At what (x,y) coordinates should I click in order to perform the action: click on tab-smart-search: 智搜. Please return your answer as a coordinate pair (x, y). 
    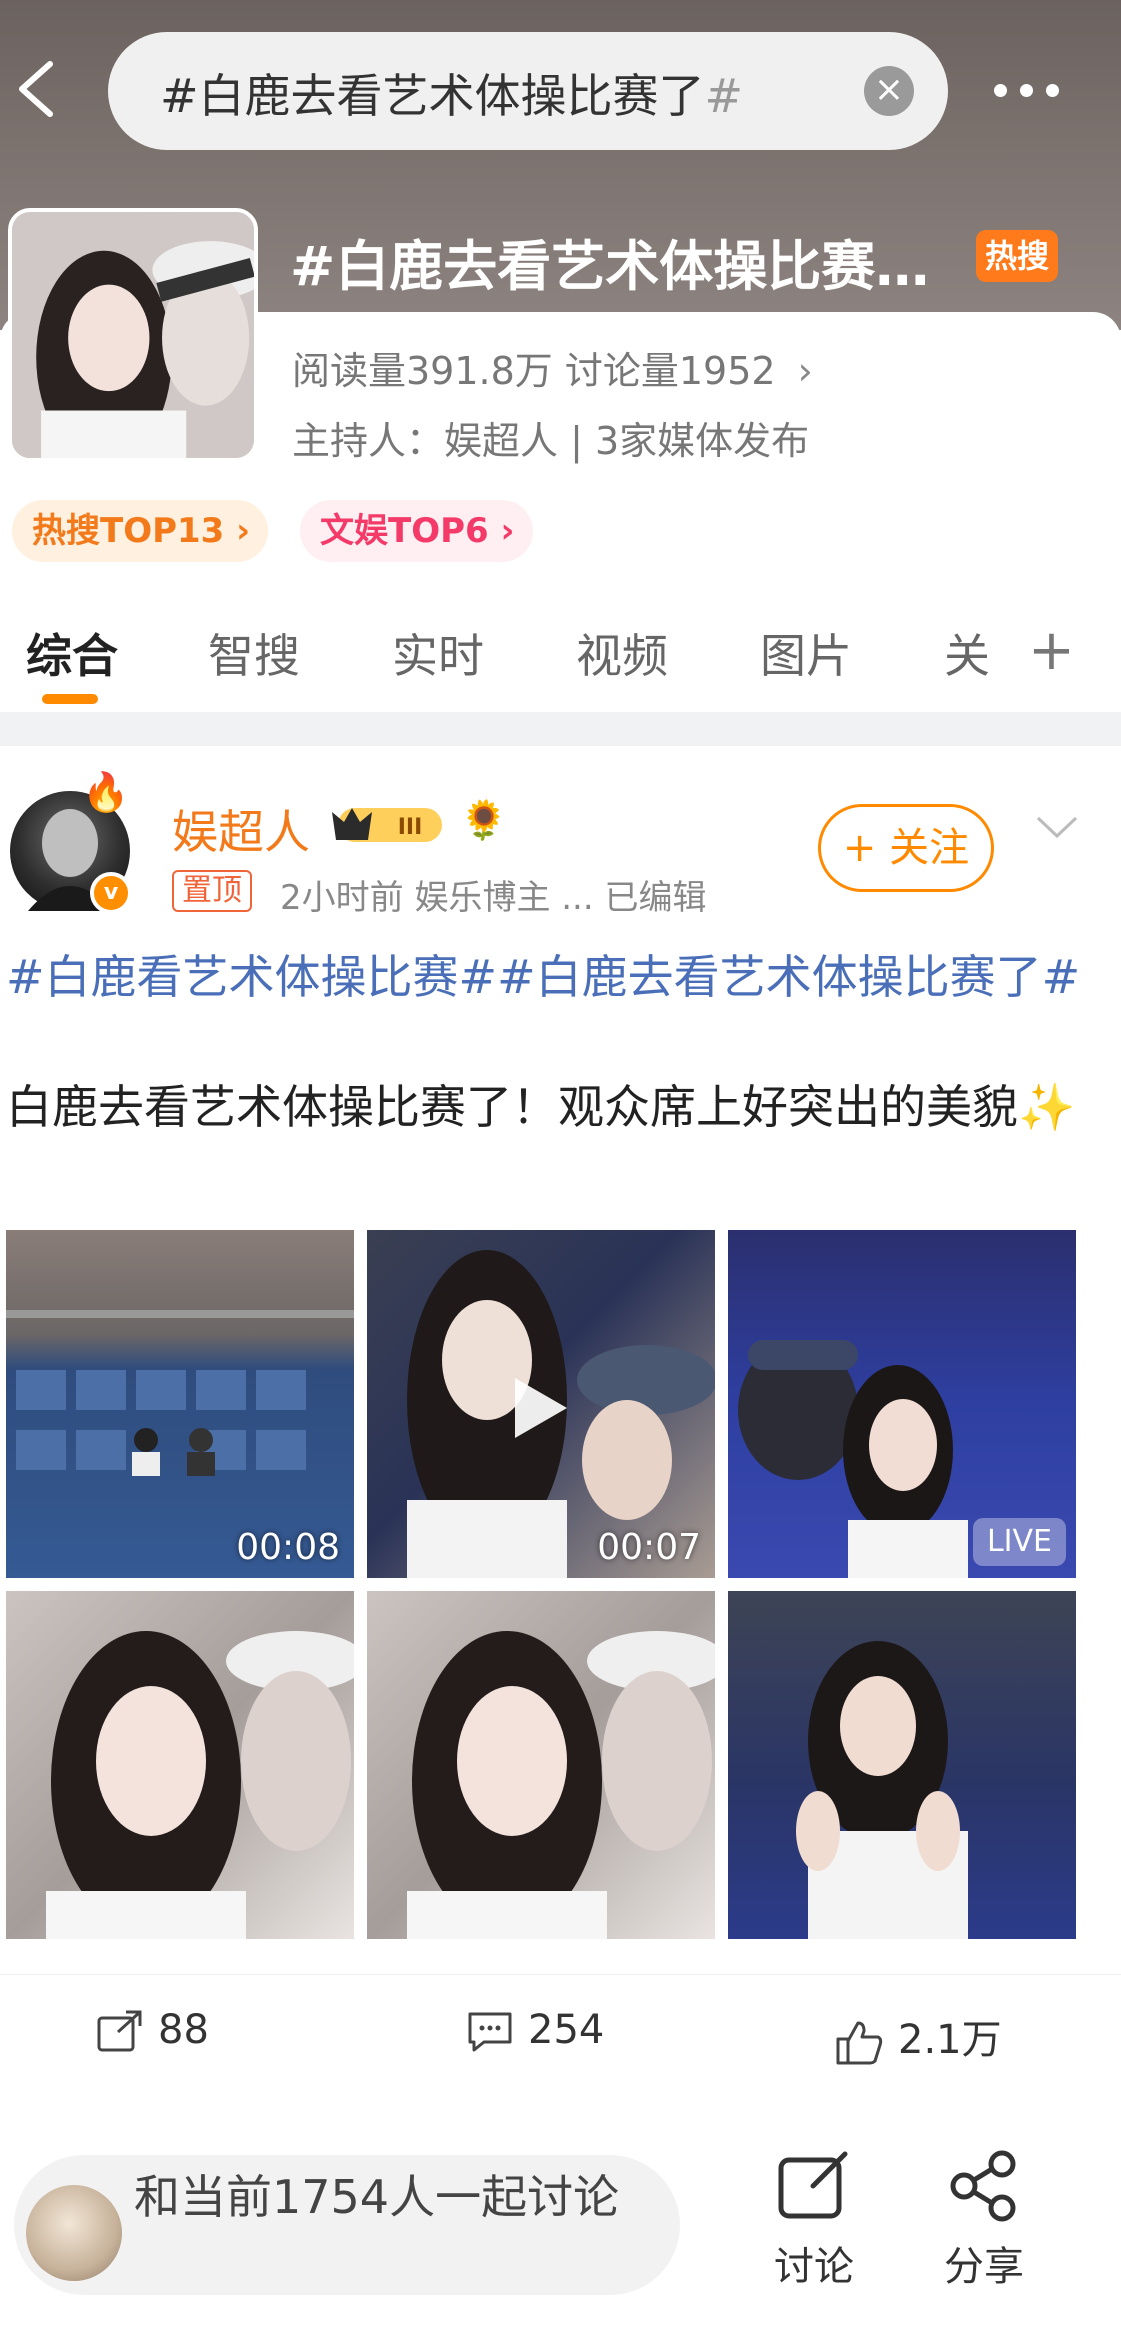
    Looking at the image, I should click on (254, 653).